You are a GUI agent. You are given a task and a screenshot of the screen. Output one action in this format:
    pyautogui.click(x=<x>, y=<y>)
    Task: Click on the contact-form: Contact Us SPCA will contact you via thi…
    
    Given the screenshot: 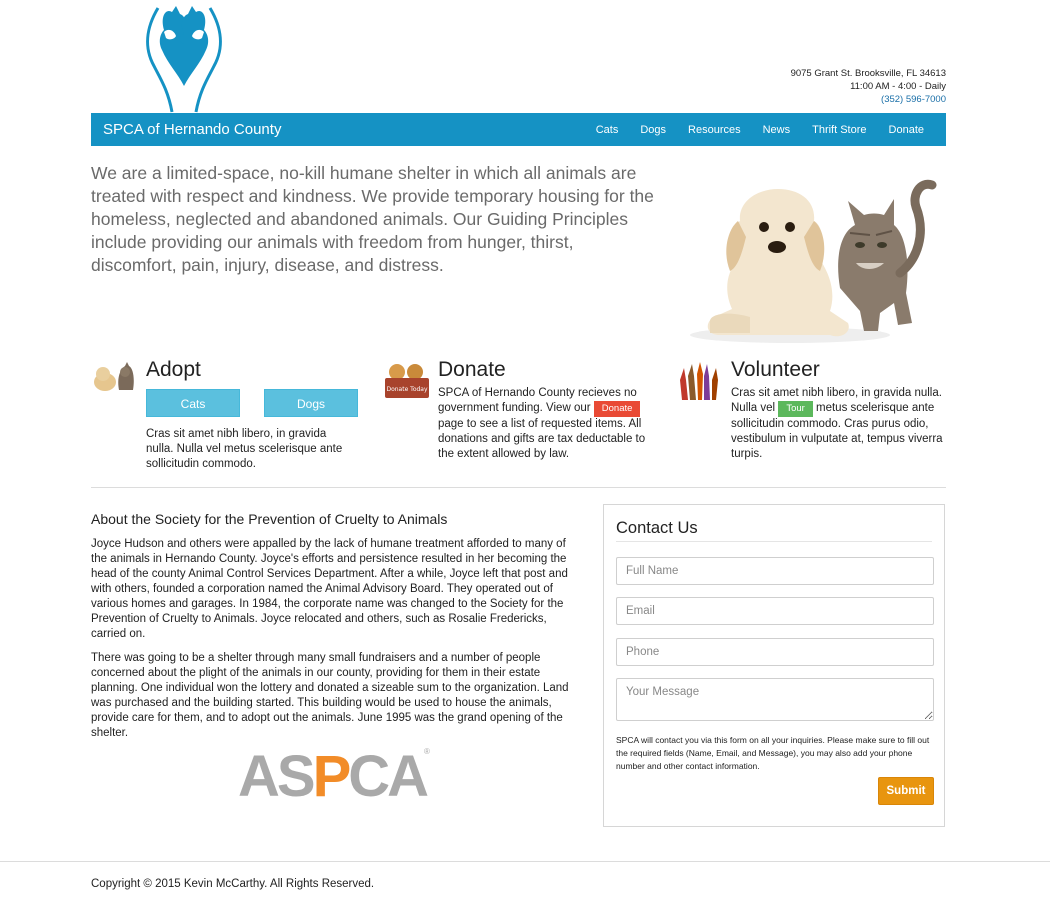 What is the action you would take?
    pyautogui.click(x=774, y=665)
    